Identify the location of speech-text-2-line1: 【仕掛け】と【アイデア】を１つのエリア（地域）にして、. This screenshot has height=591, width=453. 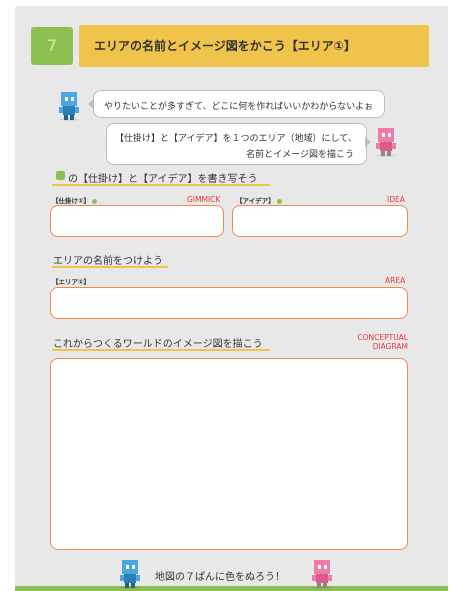
(236, 139).